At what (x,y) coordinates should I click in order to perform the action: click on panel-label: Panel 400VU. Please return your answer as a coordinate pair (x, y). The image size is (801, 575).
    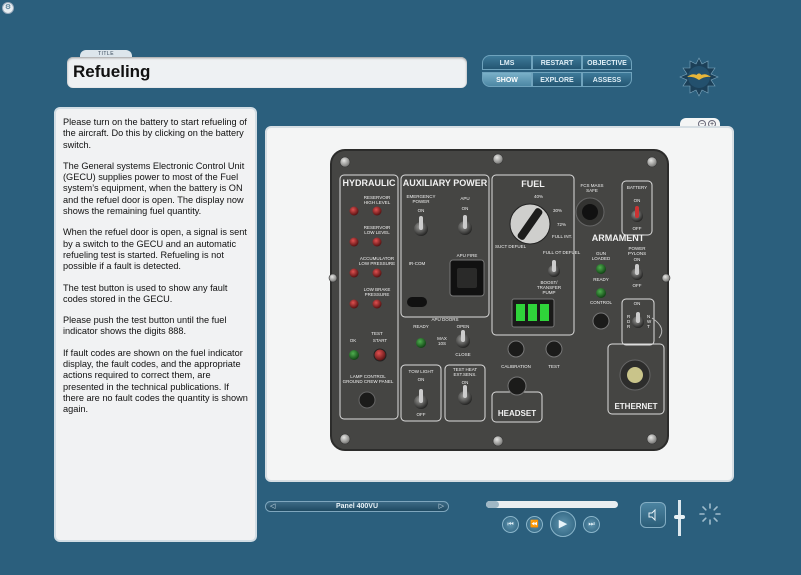
    Looking at the image, I should click on (357, 506).